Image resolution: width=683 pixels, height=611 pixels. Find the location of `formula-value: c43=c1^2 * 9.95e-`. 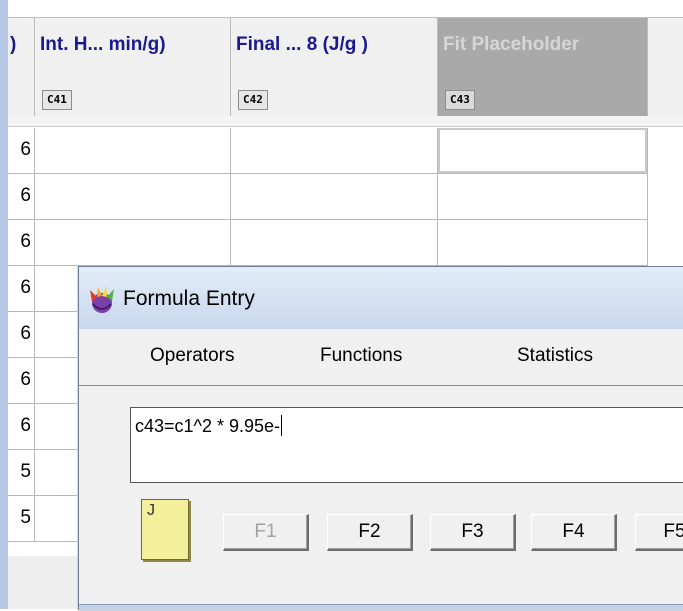

formula-value: c43=c1^2 * 9.95e- is located at coordinates (208, 426).